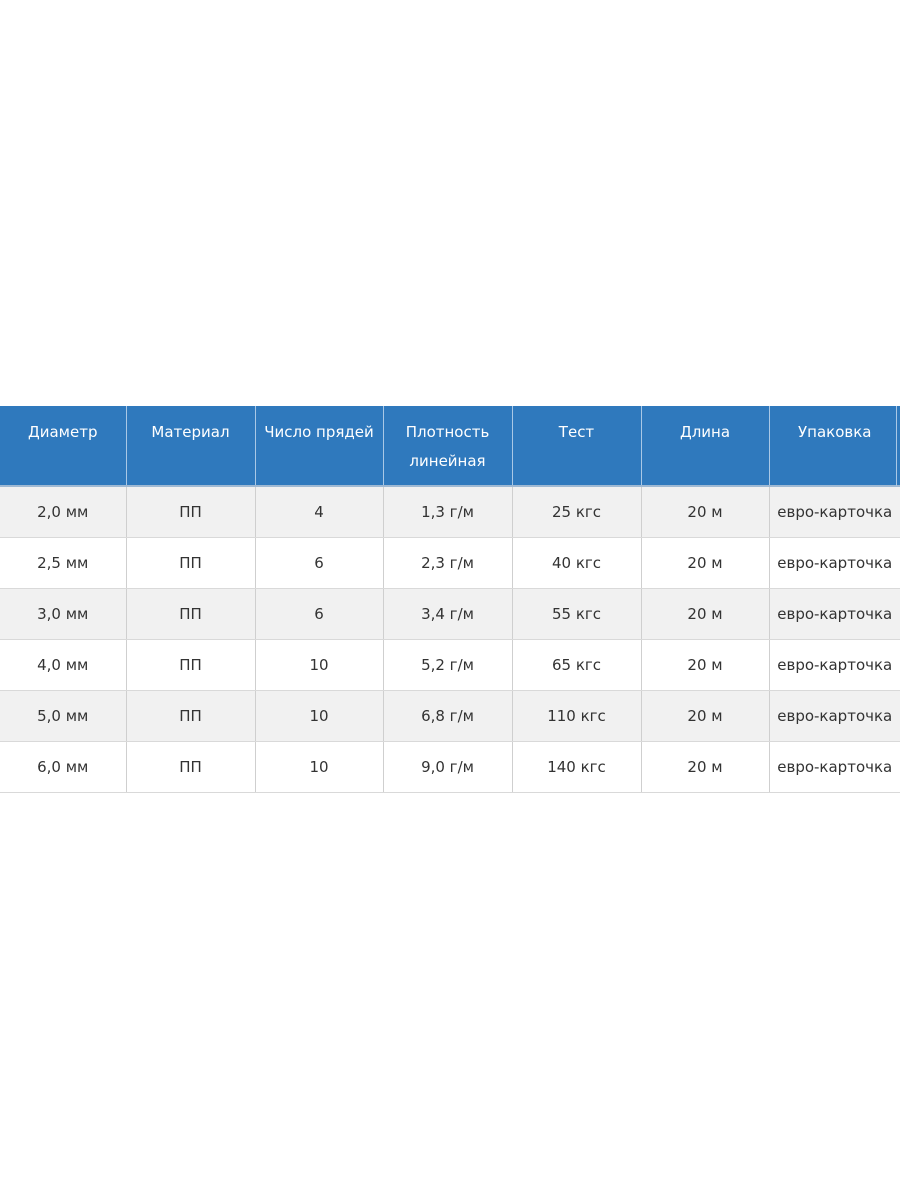 The image size is (900, 1200). Describe the element at coordinates (577, 512) in the screenshot. I see `cell-test: 25 кгс` at that location.